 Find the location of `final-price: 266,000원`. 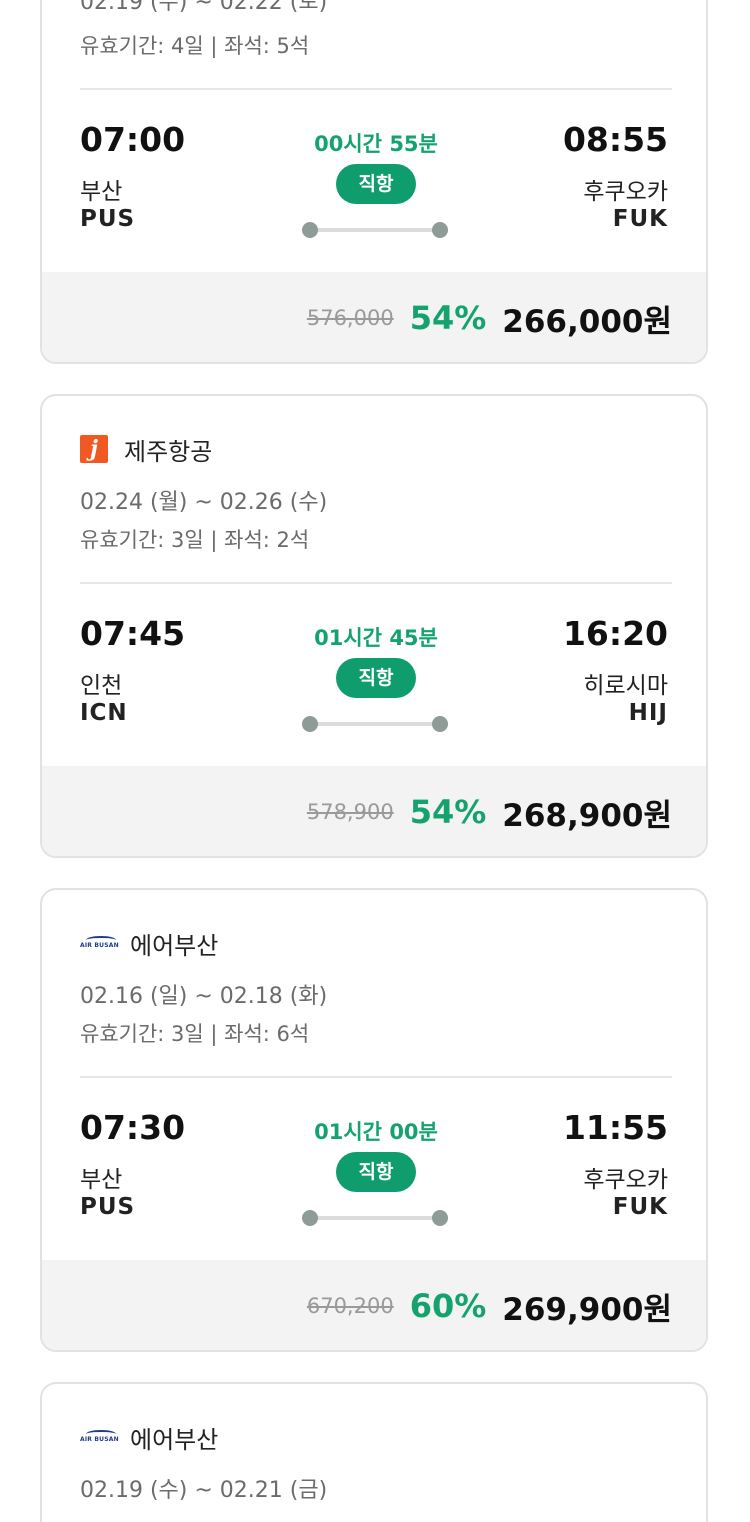

final-price: 266,000원 is located at coordinates (587, 321).